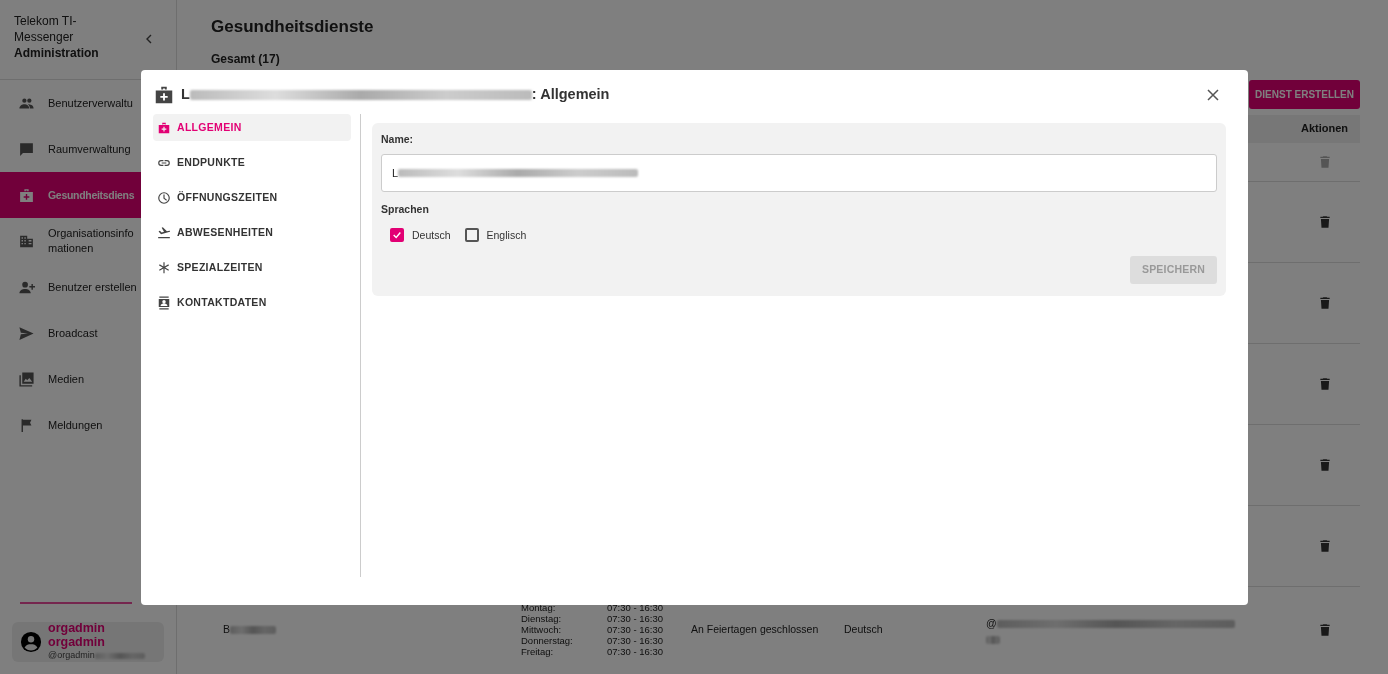 This screenshot has height=674, width=1388. I want to click on asterisk-icon, so click(164, 267).